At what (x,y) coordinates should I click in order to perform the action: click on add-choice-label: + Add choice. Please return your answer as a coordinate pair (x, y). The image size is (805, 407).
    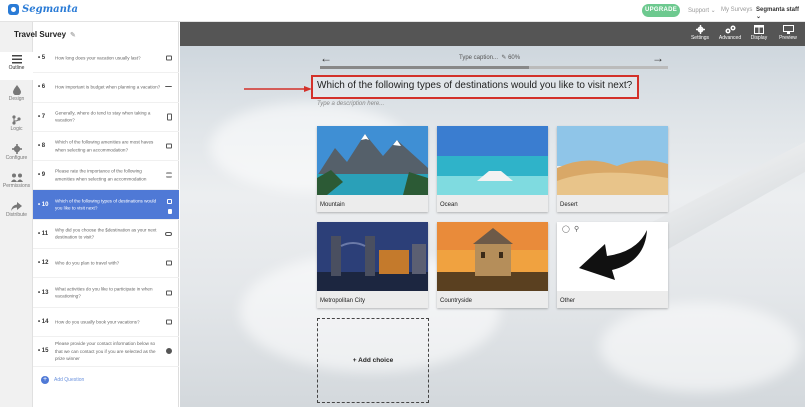
    Looking at the image, I should click on (373, 360).